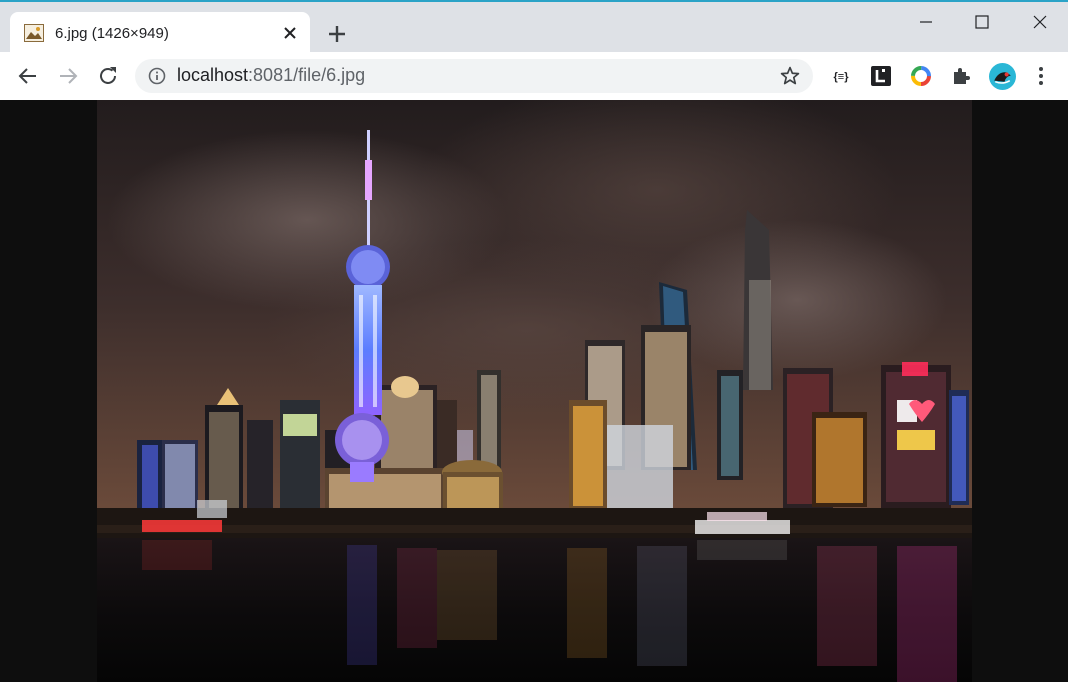 The image size is (1068, 682). I want to click on puzzle-icon, so click(961, 76).